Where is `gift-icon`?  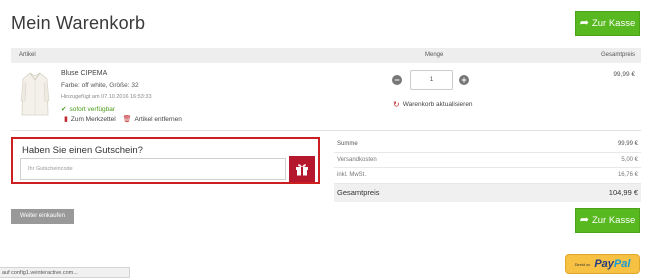
gift-icon is located at coordinates (302, 170).